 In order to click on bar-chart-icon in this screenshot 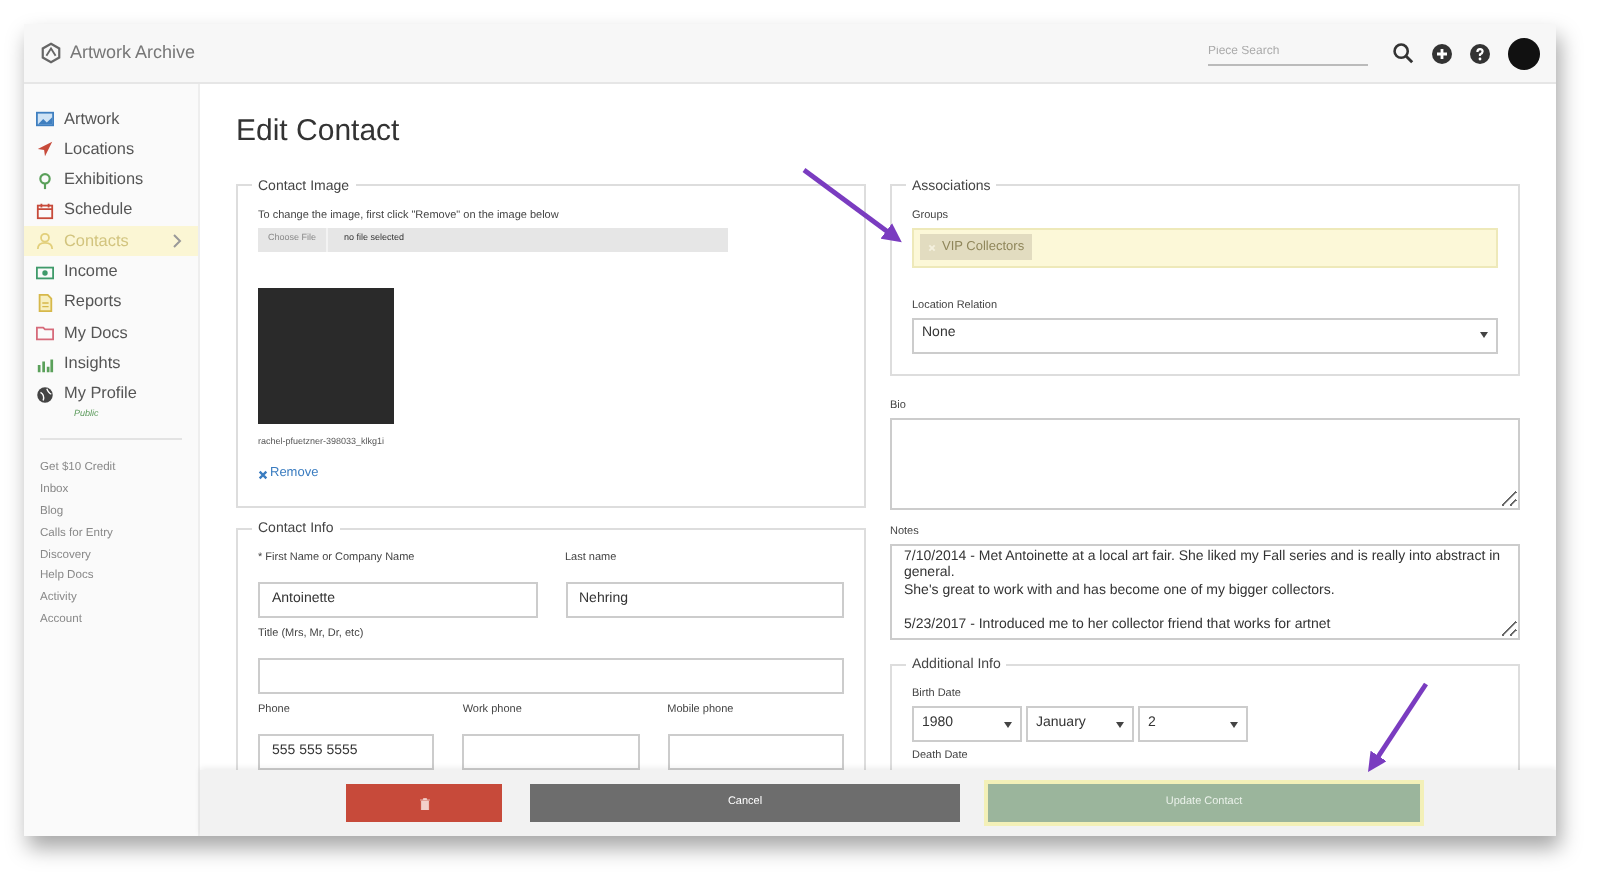, I will do `click(45, 364)`.